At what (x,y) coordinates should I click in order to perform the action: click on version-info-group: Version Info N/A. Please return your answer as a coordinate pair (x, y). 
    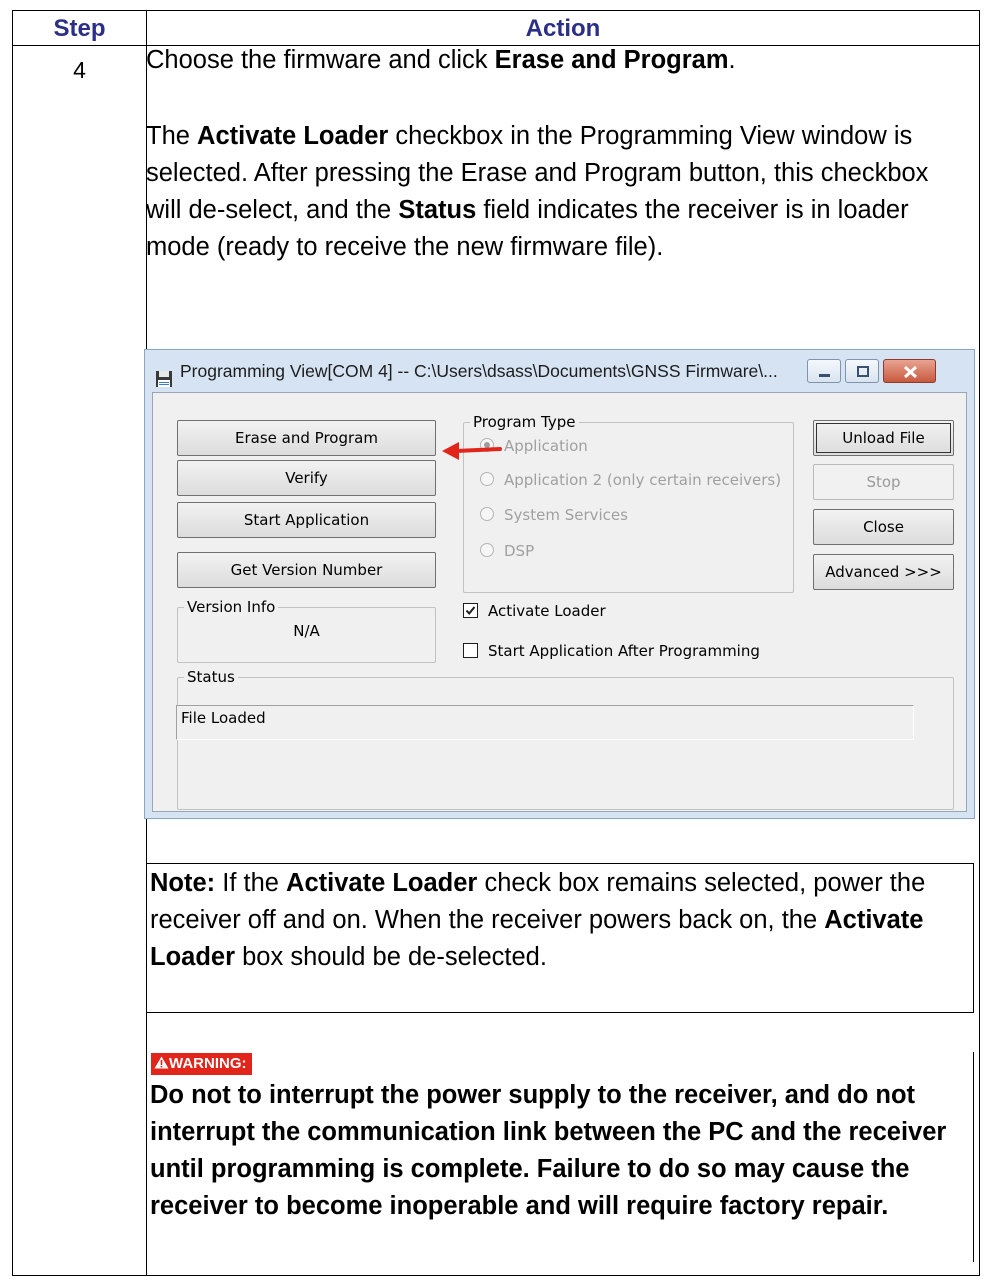
    Looking at the image, I should click on (306, 630).